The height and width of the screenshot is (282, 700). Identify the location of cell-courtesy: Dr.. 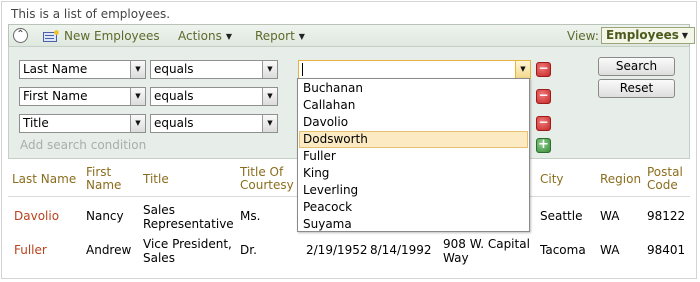
(248, 250).